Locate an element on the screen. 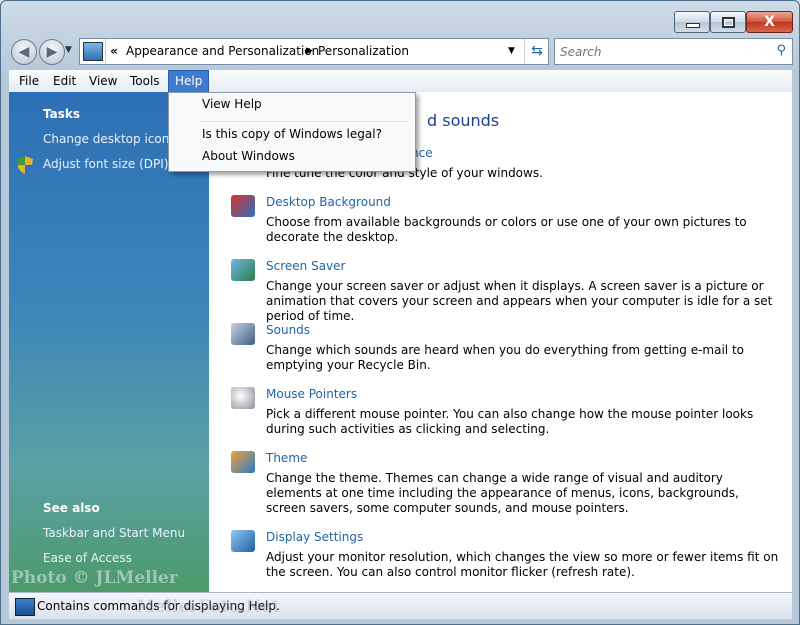  status-bar: Contains commands for displaying Help. is located at coordinates (400, 605).